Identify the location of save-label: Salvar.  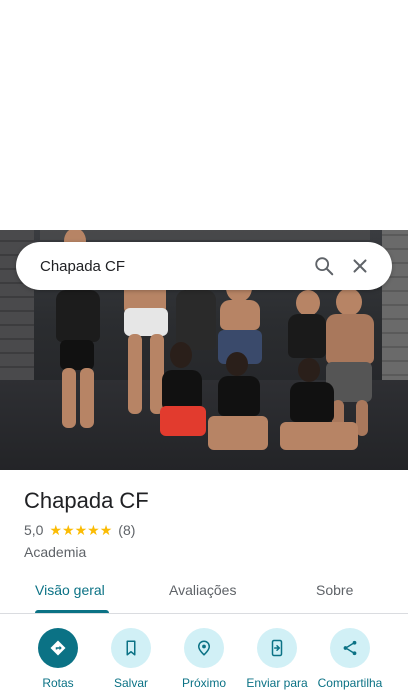
(130, 683).